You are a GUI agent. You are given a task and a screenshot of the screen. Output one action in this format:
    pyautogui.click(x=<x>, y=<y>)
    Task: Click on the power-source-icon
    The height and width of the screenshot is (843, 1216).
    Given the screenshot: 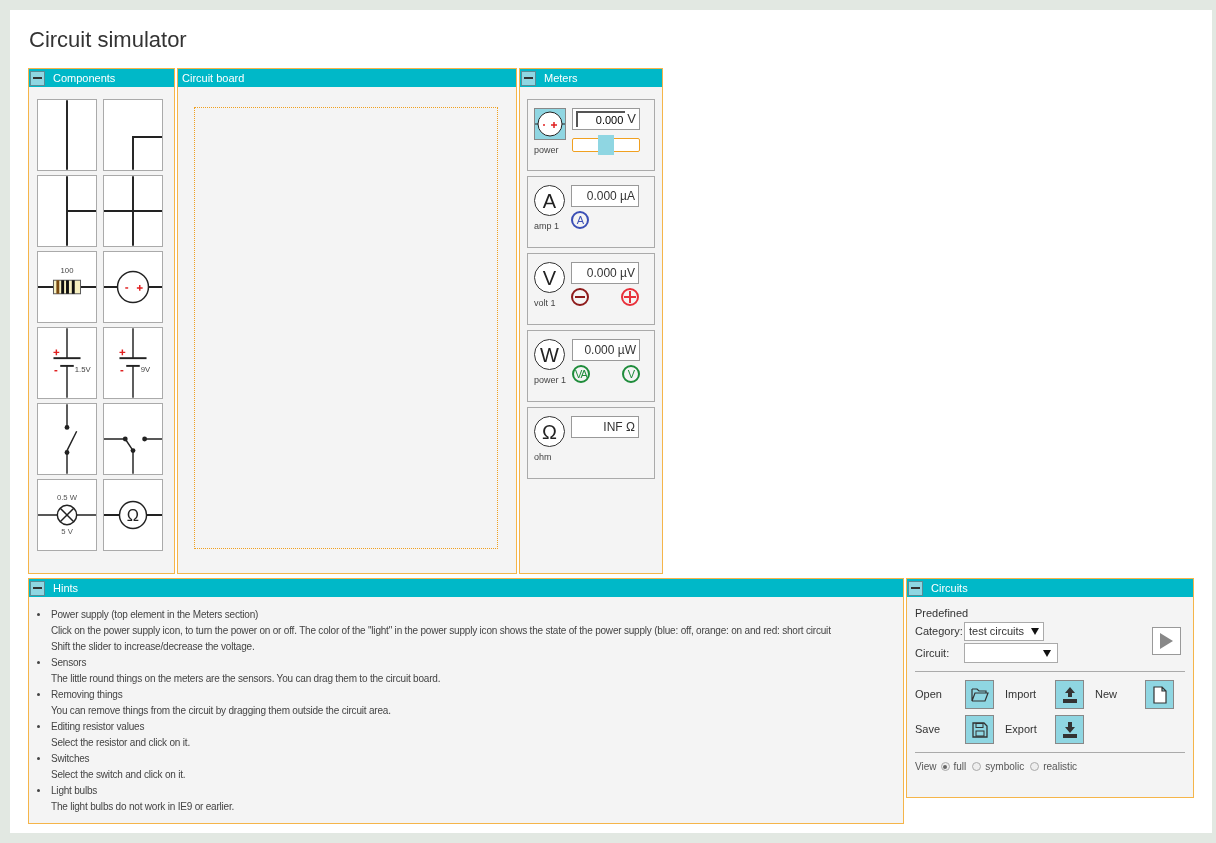 What is the action you would take?
    pyautogui.click(x=550, y=124)
    